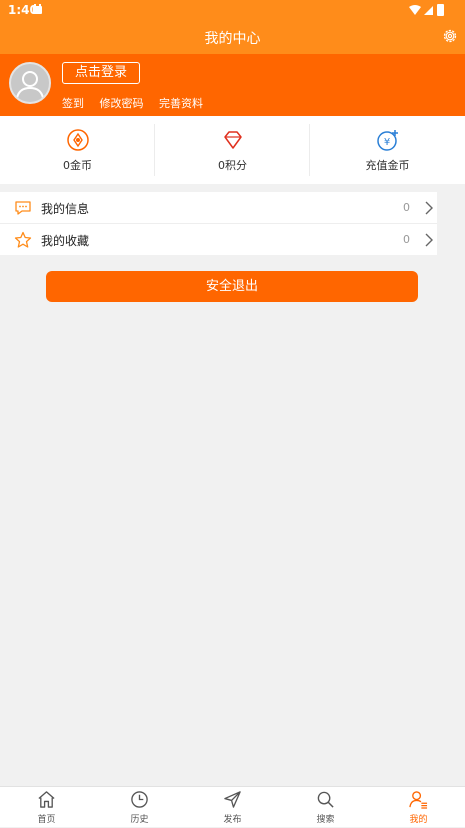 This screenshot has height=828, width=465. I want to click on battery-icon, so click(440, 10).